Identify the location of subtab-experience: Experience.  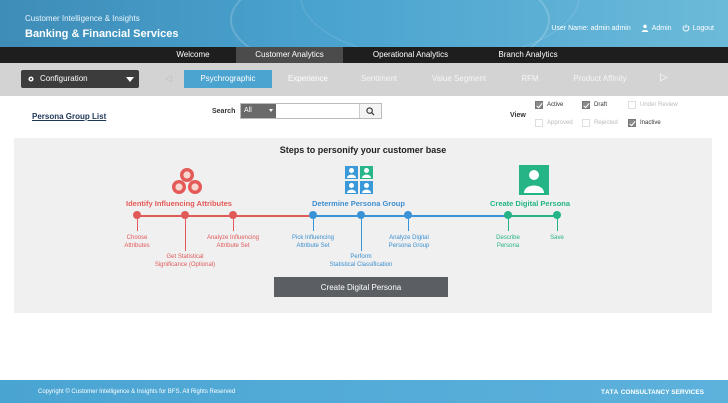
(308, 79).